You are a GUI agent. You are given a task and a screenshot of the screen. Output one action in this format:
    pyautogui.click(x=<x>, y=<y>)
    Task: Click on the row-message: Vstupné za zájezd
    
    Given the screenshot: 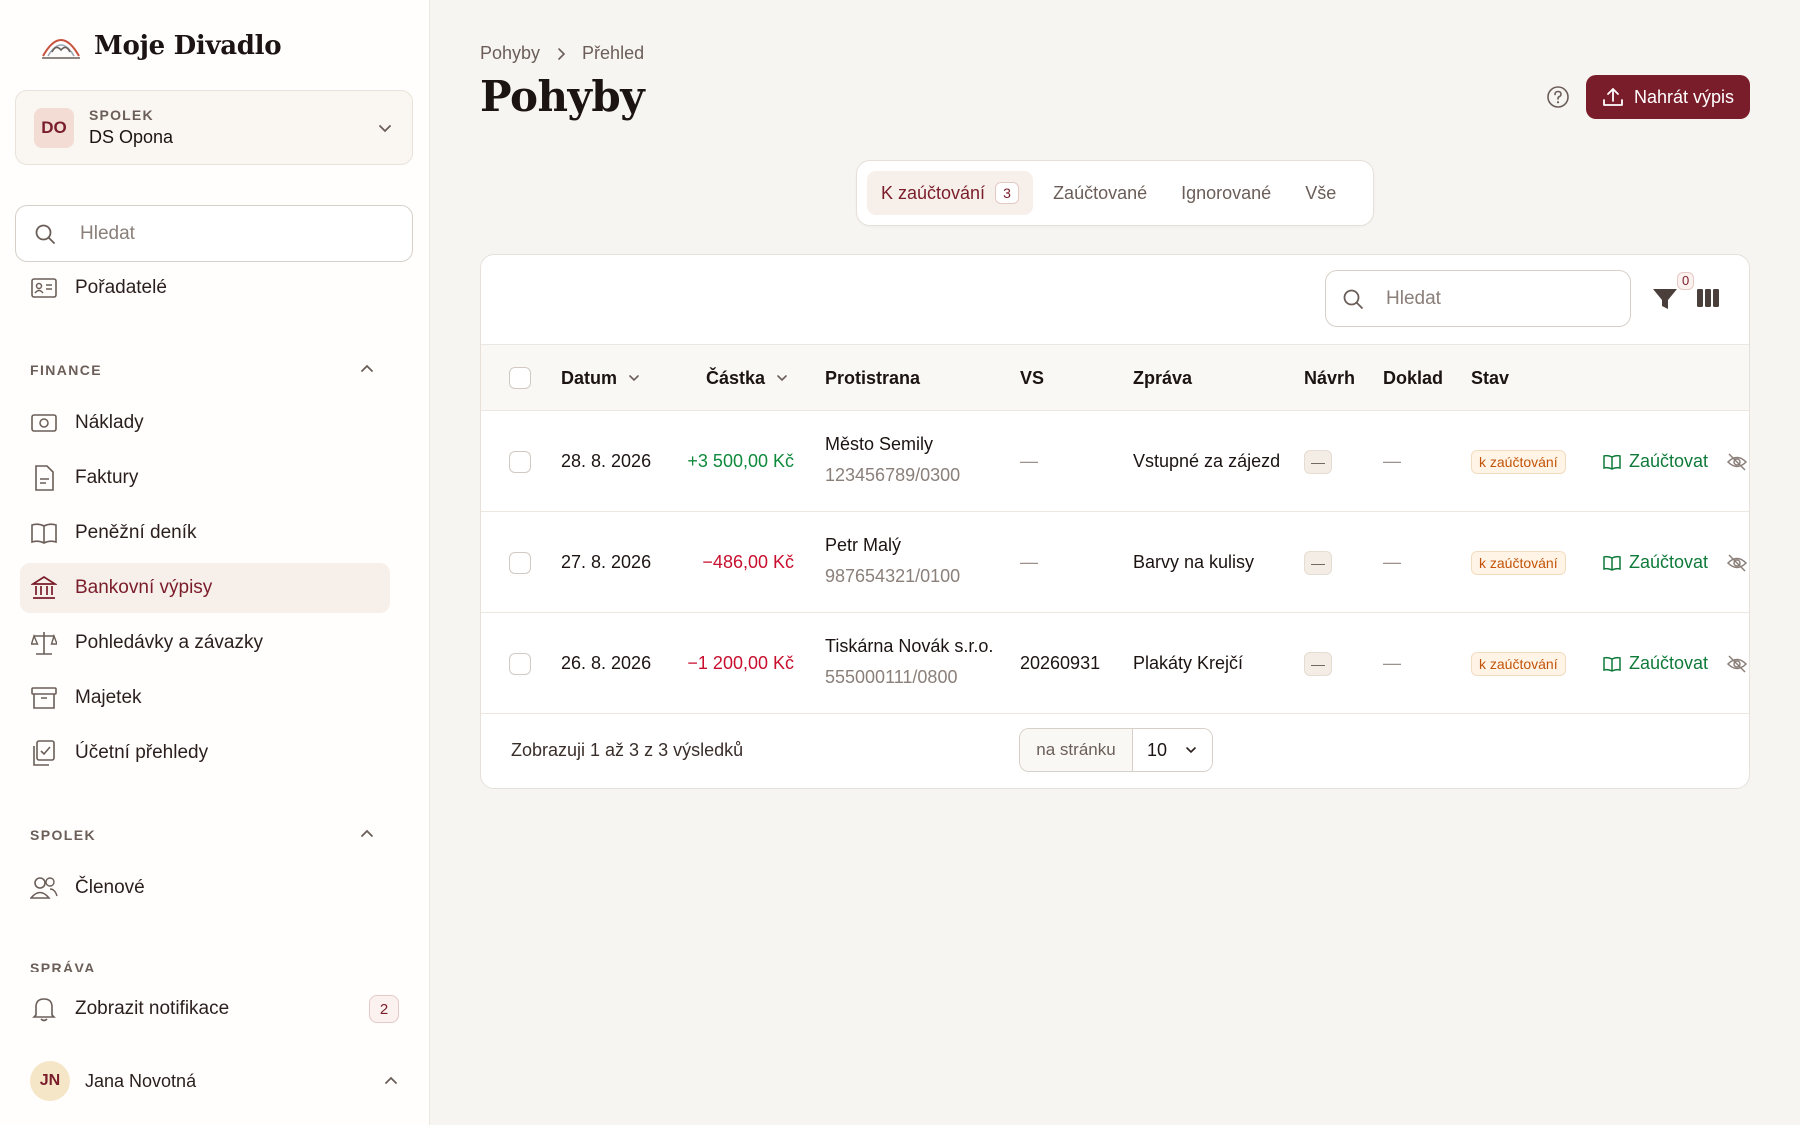 What is the action you would take?
    pyautogui.click(x=1207, y=461)
    